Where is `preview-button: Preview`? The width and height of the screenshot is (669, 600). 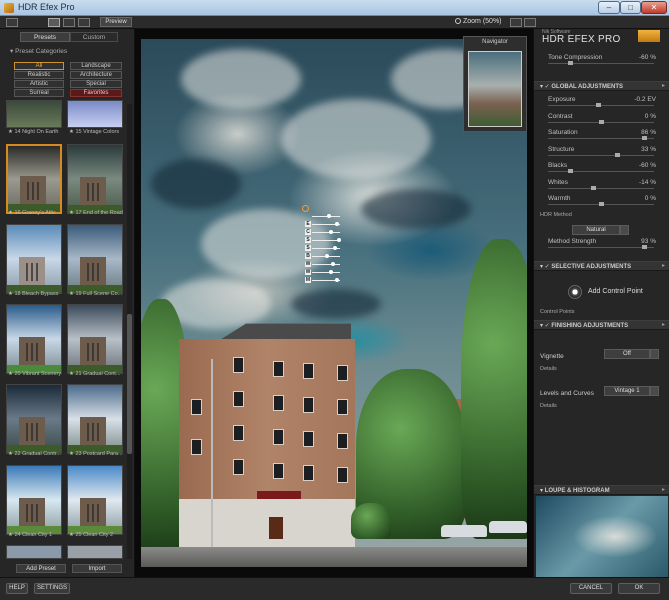
preview-button: Preview is located at coordinates (116, 22).